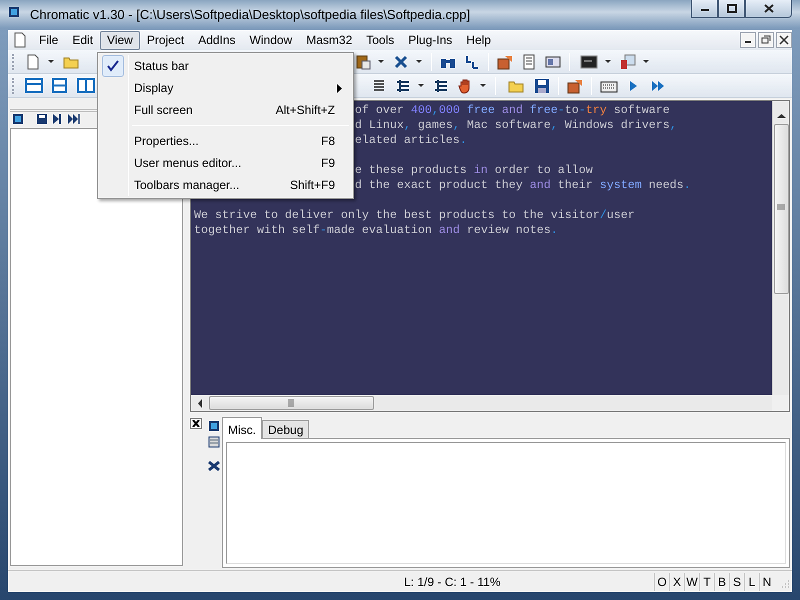  Describe the element at coordinates (20, 40) in the screenshot. I see `document-icon` at that location.